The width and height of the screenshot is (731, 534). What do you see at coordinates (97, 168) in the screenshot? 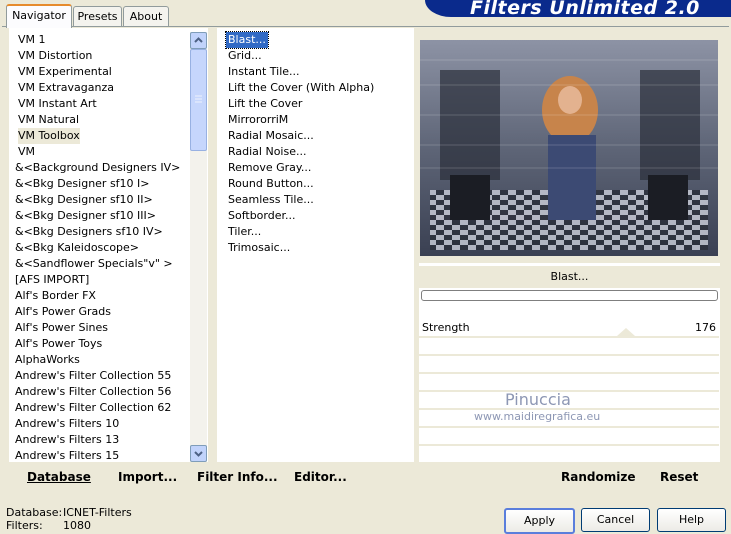
I see `category-item: &<Background Designers IV>` at bounding box center [97, 168].